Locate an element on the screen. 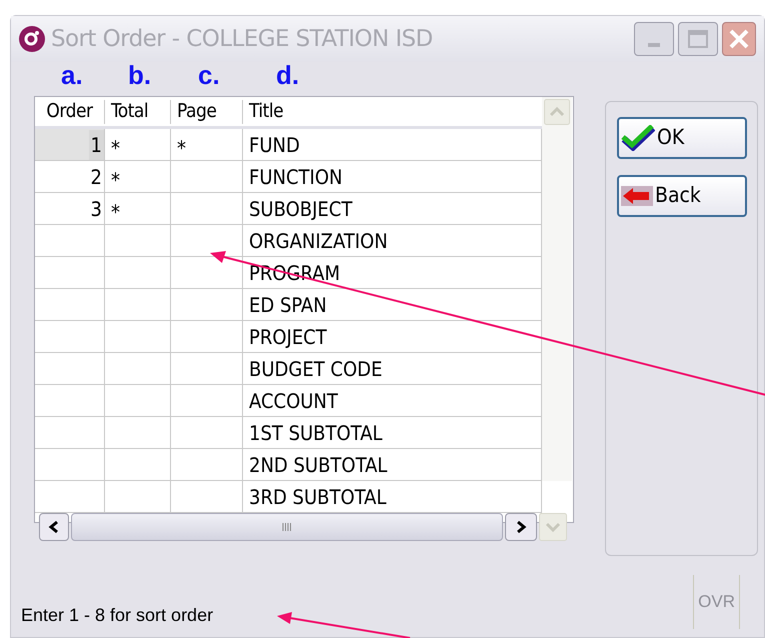  table-cell: 3 is located at coordinates (70, 208).